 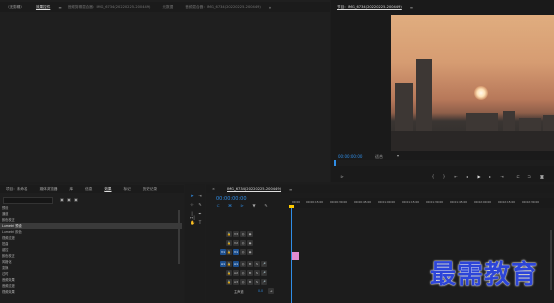 I want to click on insert-icon: ⊏, so click(x=518, y=177).